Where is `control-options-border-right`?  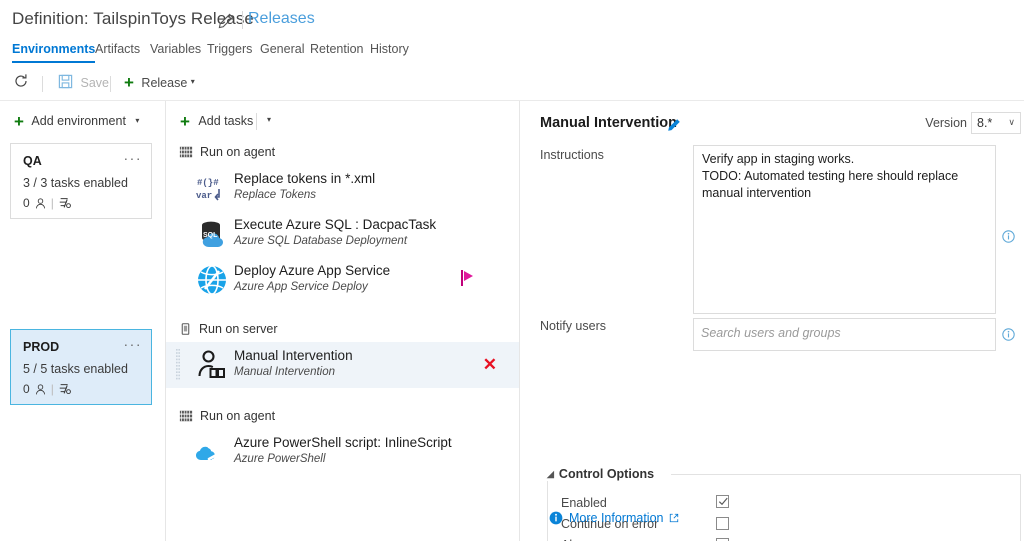 control-options-border-right is located at coordinates (1020, 507).